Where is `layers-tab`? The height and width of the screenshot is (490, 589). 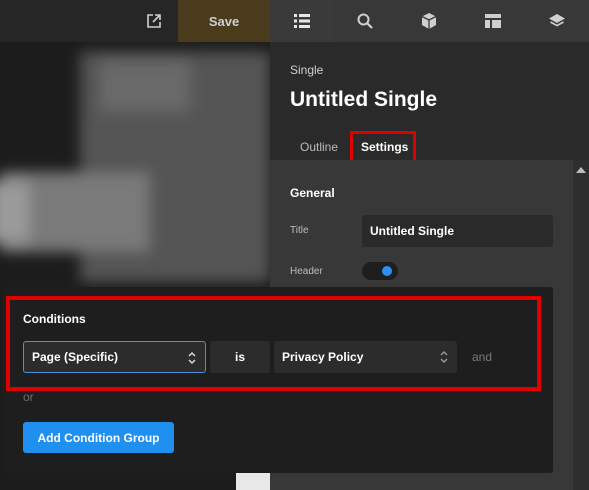 layers-tab is located at coordinates (557, 21).